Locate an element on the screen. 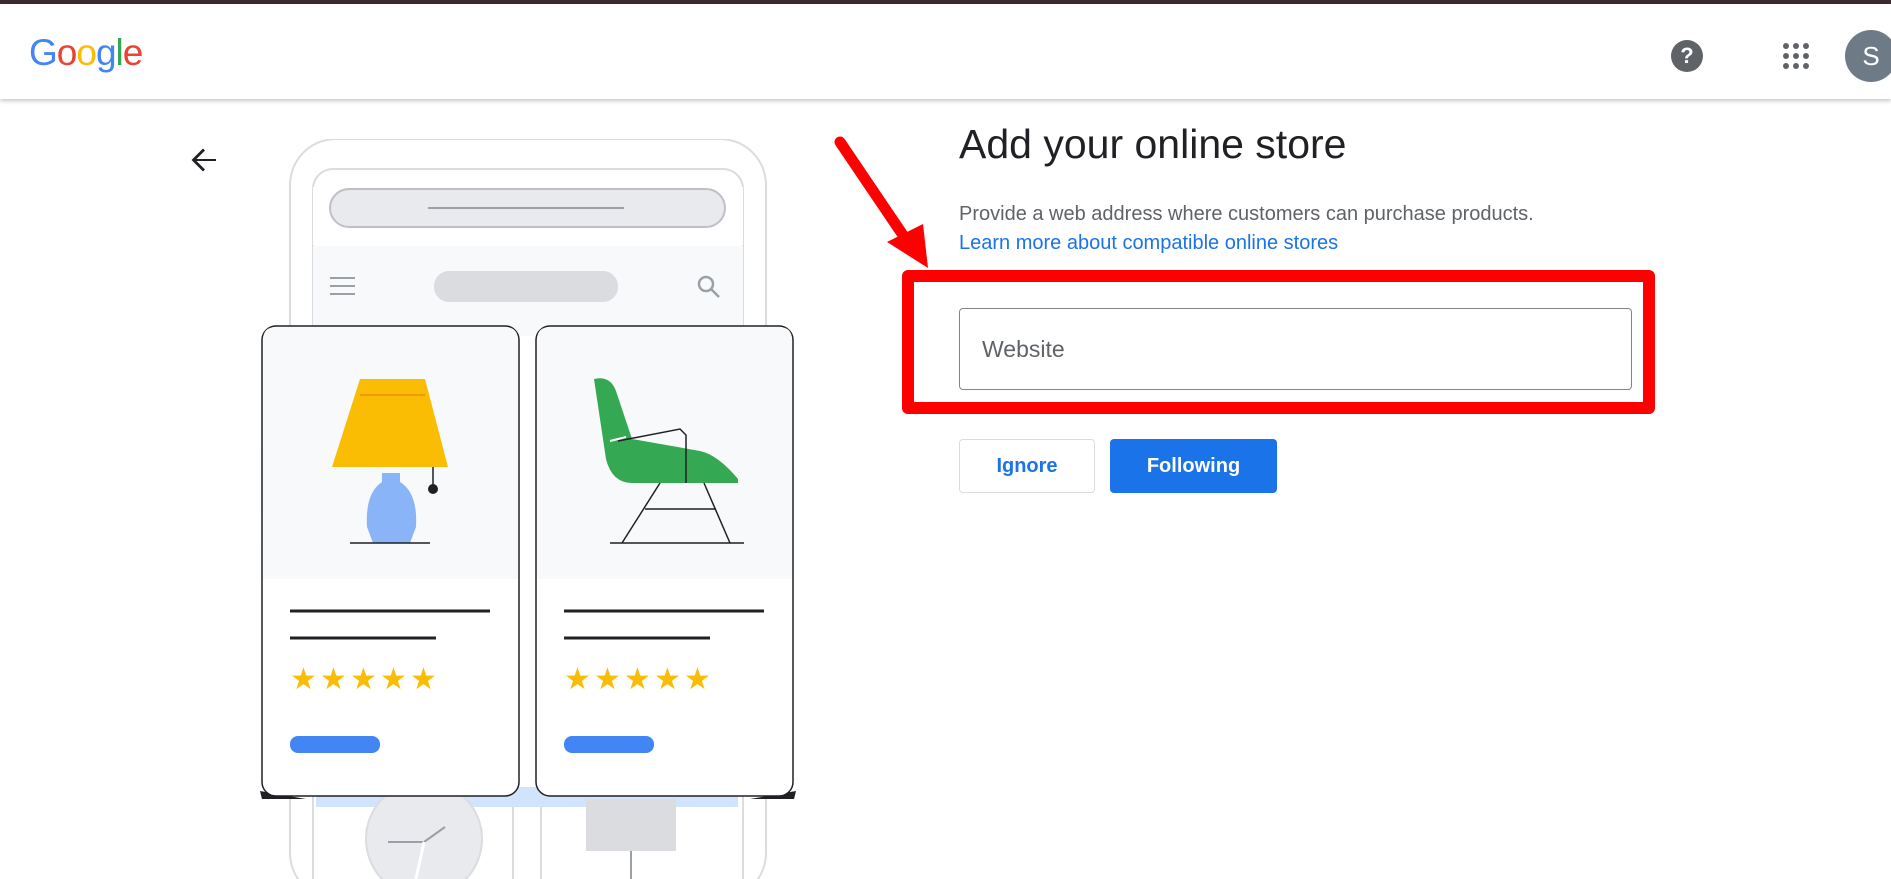  logo-letter: e is located at coordinates (133, 52).